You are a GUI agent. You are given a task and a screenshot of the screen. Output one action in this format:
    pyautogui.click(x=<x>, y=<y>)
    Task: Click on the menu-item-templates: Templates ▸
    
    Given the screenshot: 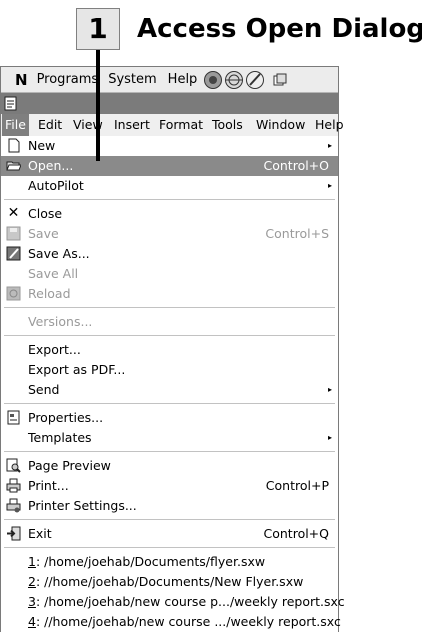 What is the action you would take?
    pyautogui.click(x=169, y=438)
    